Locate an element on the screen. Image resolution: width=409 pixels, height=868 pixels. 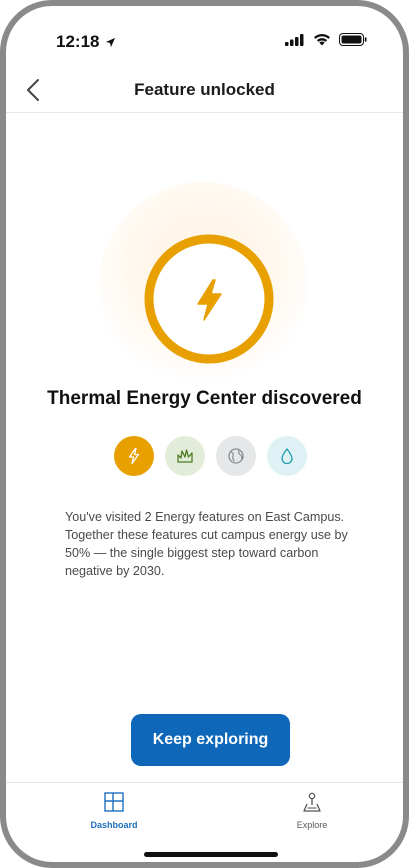
tab-bar: Dashboard Explore is located at coordinates (204, 812).